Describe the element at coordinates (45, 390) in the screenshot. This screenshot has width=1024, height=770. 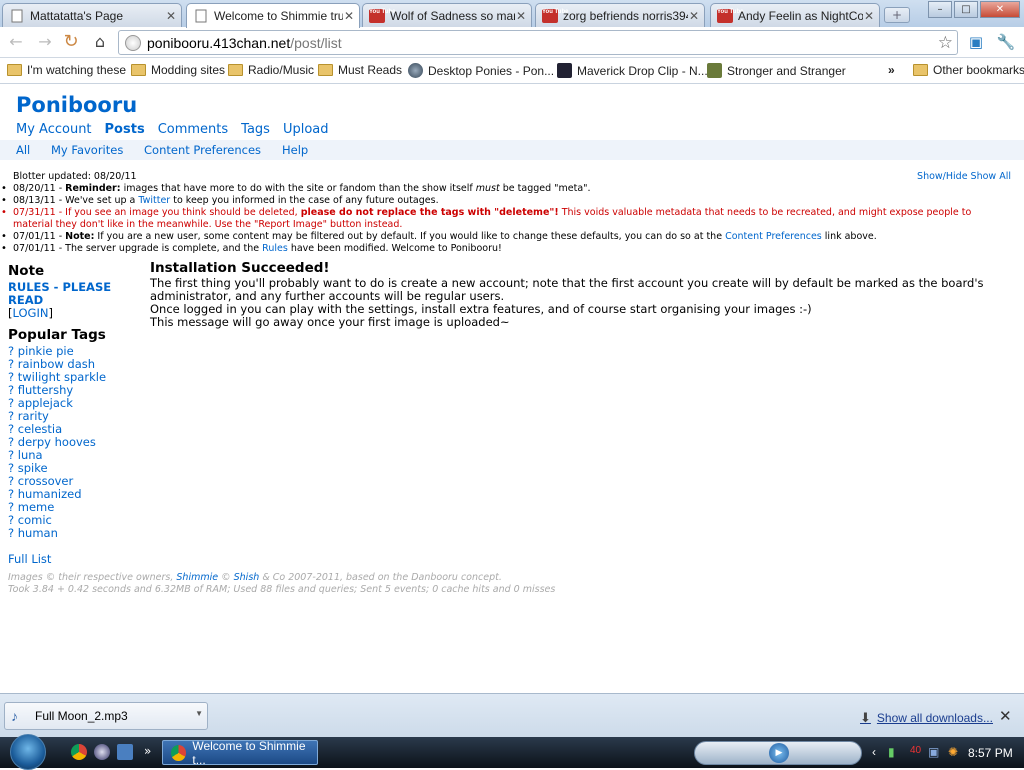
I see `tag-link: fluttershy` at that location.